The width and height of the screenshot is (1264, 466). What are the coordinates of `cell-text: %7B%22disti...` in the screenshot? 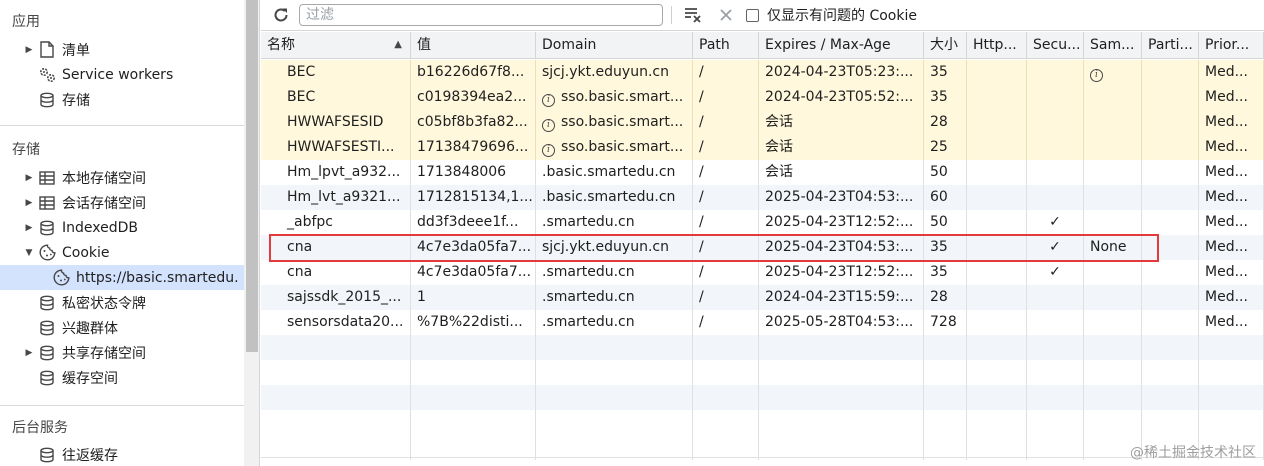 It's located at (470, 322).